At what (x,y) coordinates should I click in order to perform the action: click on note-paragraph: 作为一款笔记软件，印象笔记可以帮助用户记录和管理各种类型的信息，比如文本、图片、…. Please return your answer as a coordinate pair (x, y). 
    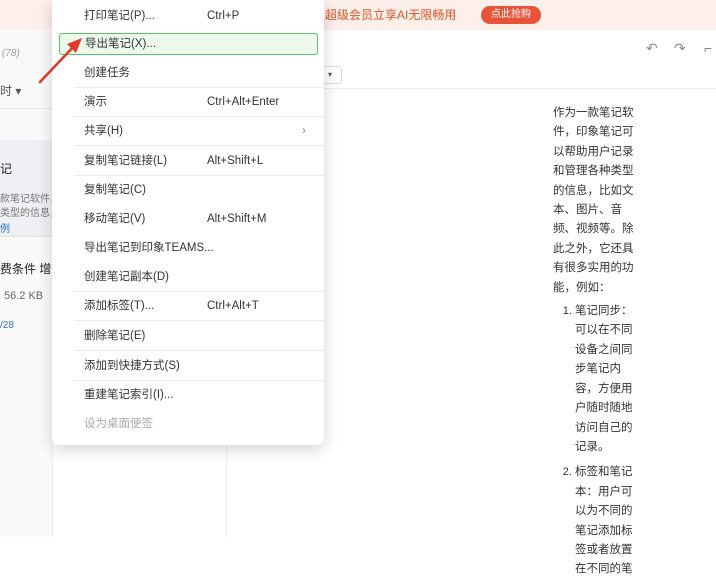
    Looking at the image, I should click on (593, 200).